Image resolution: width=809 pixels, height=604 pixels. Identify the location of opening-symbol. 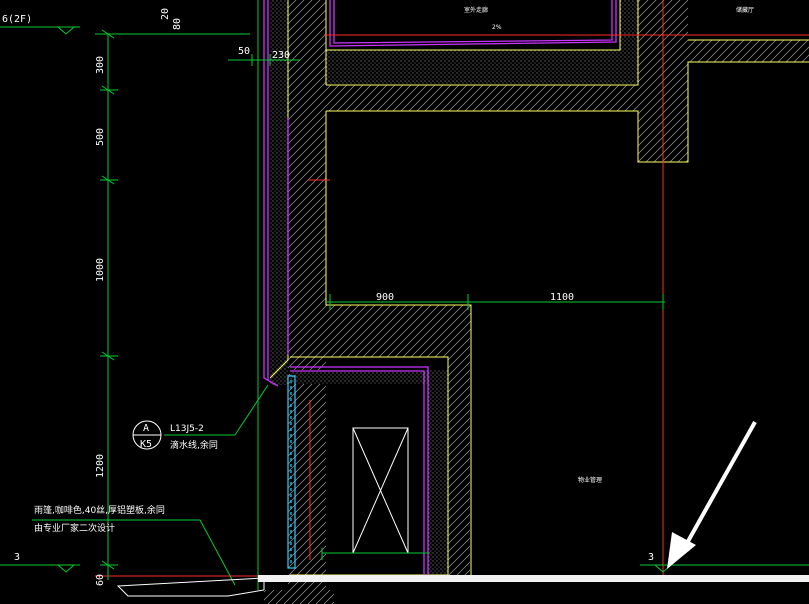
(375, 493).